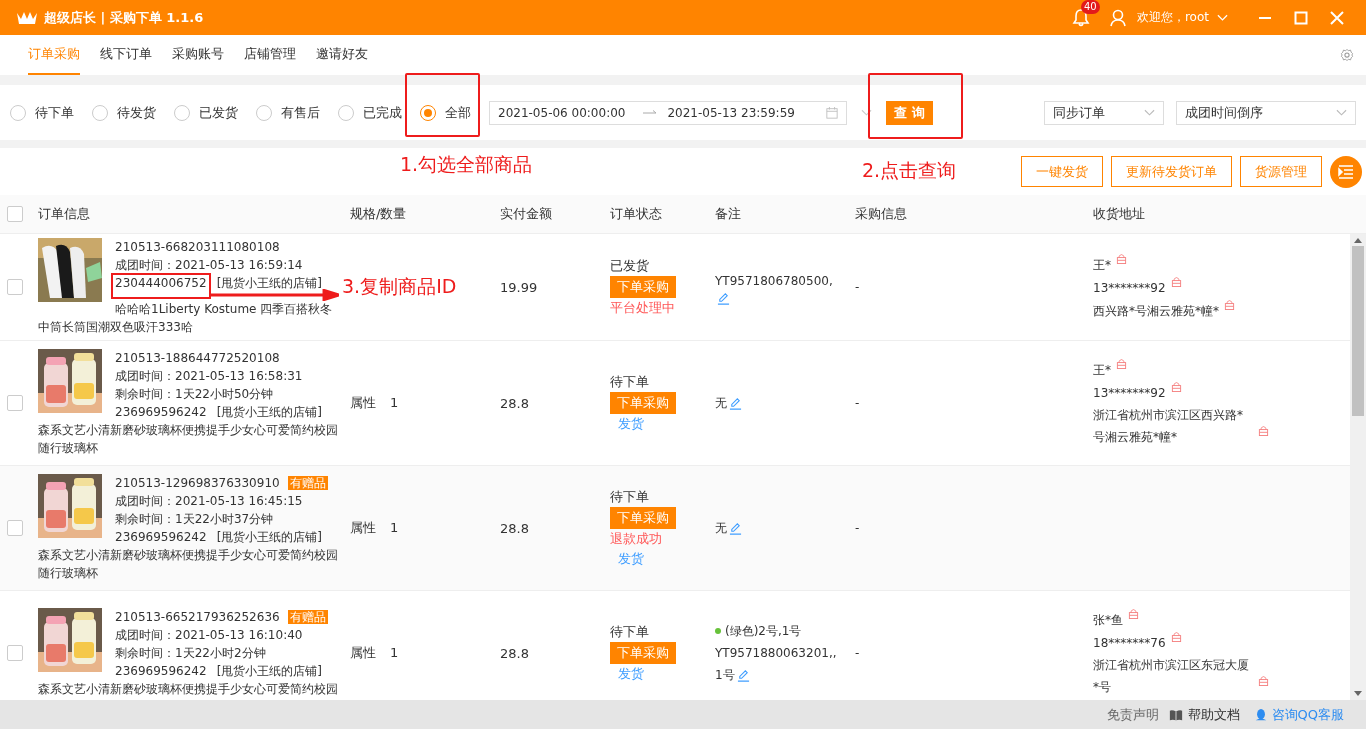 Image resolution: width=1366 pixels, height=729 pixels. What do you see at coordinates (288, 112) in the screenshot?
I see `filter-radio: 有售后` at bounding box center [288, 112].